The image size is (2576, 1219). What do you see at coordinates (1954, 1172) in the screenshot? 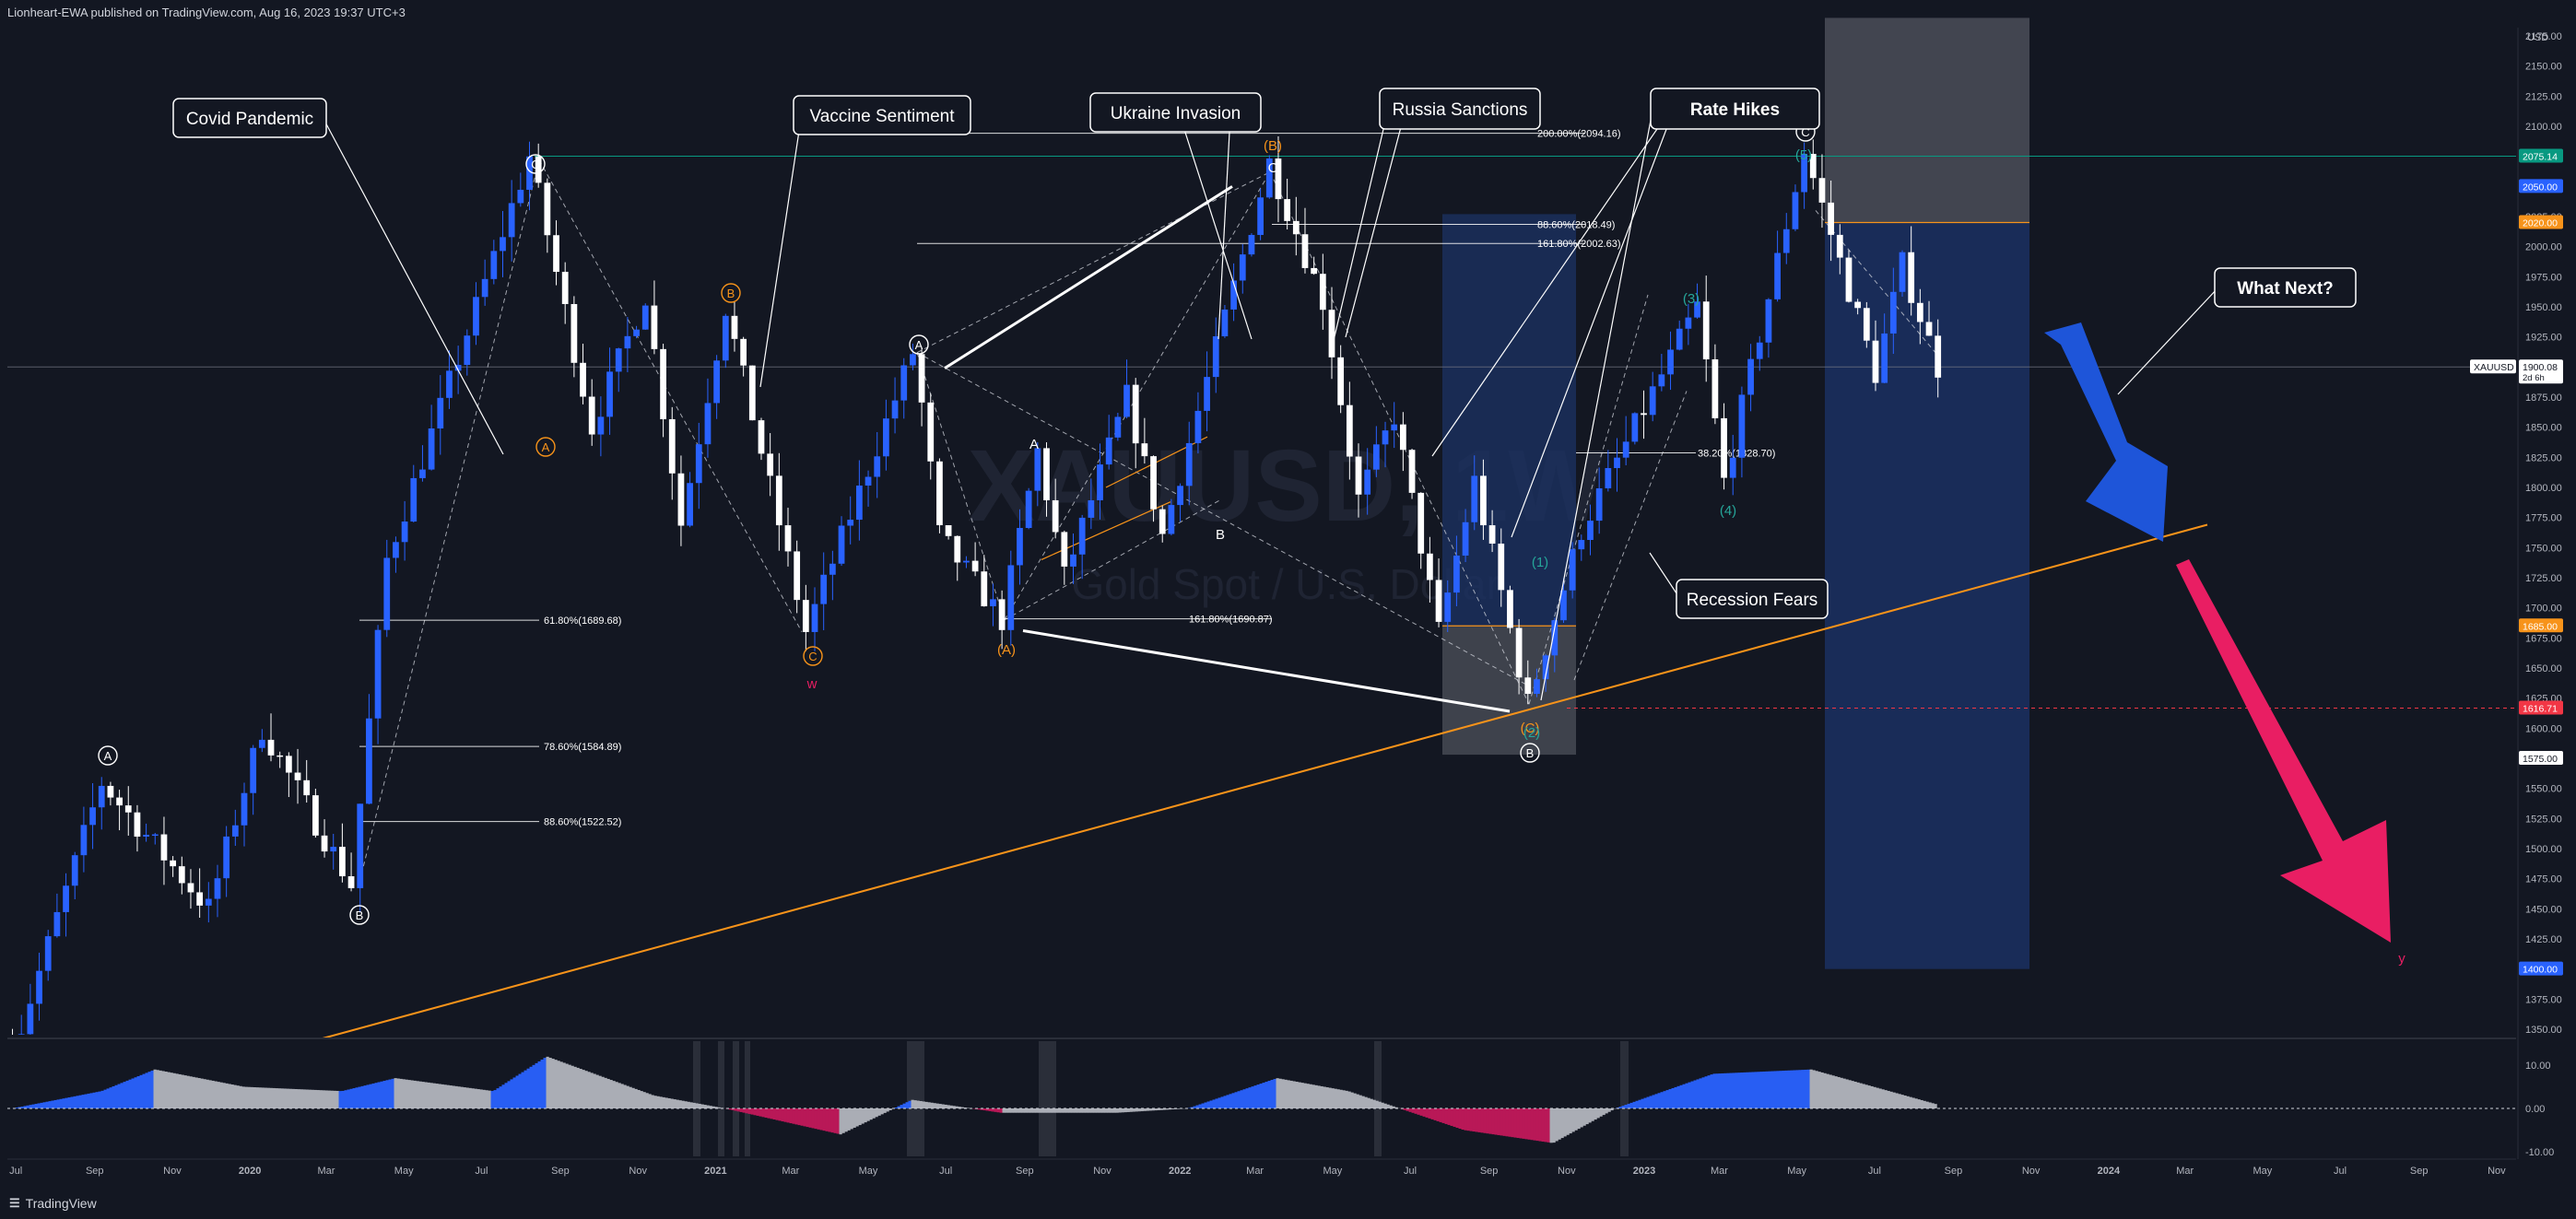
I see `time-tick-25: Sep` at bounding box center [1954, 1172].